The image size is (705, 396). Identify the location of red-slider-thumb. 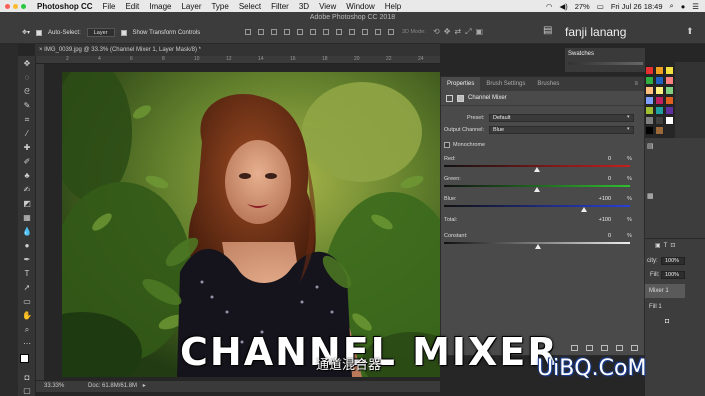
(537, 169).